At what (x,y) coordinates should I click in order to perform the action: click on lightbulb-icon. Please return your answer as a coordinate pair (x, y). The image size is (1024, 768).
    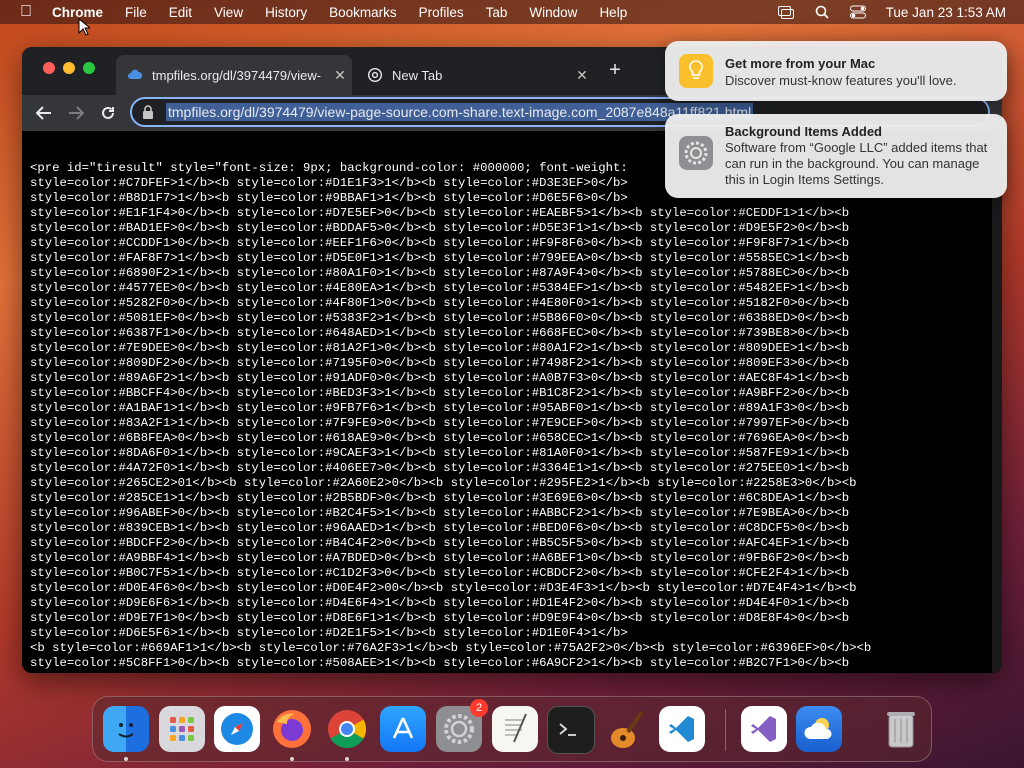
    Looking at the image, I should click on (696, 71).